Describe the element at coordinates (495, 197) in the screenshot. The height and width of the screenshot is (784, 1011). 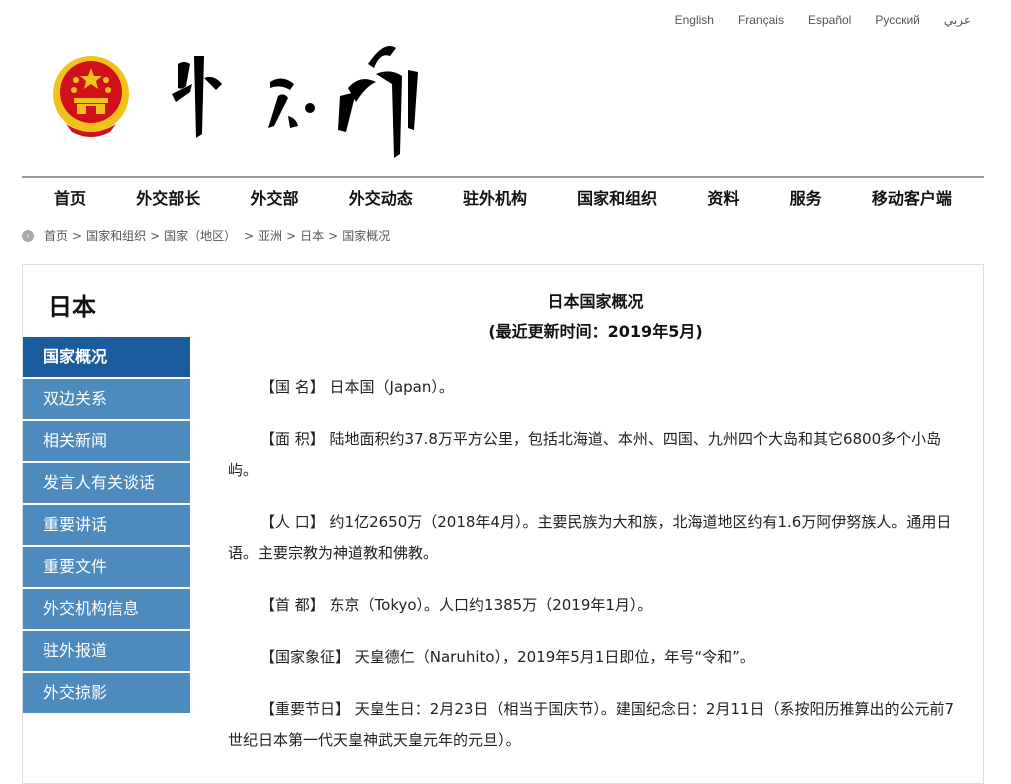
I see `nav-missions: 驻外机构` at that location.